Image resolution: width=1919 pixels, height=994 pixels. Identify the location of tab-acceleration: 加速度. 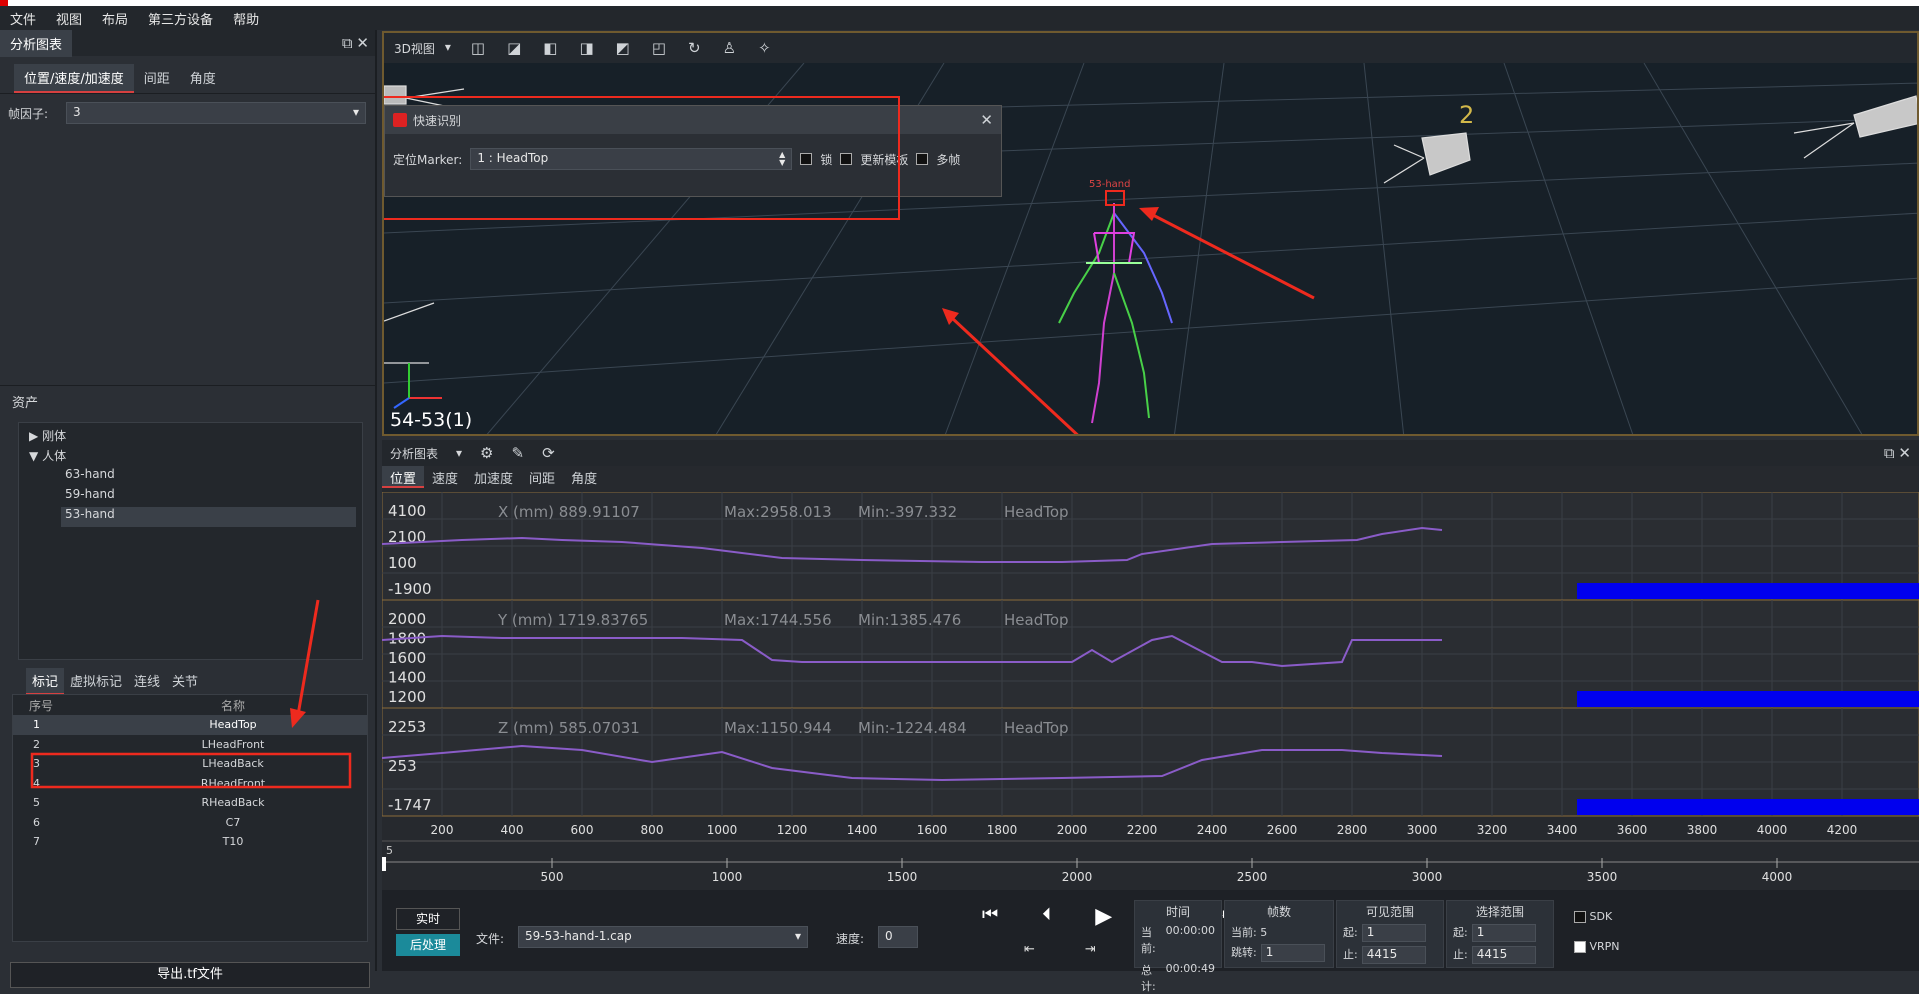
(493, 477).